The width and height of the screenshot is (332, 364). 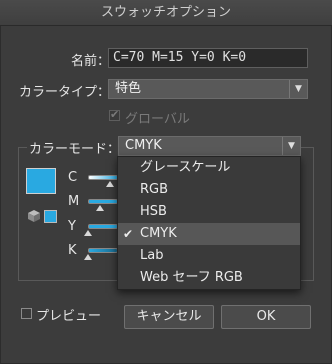 What do you see at coordinates (72, 226) in the screenshot?
I see `slider-label-y: Y` at bounding box center [72, 226].